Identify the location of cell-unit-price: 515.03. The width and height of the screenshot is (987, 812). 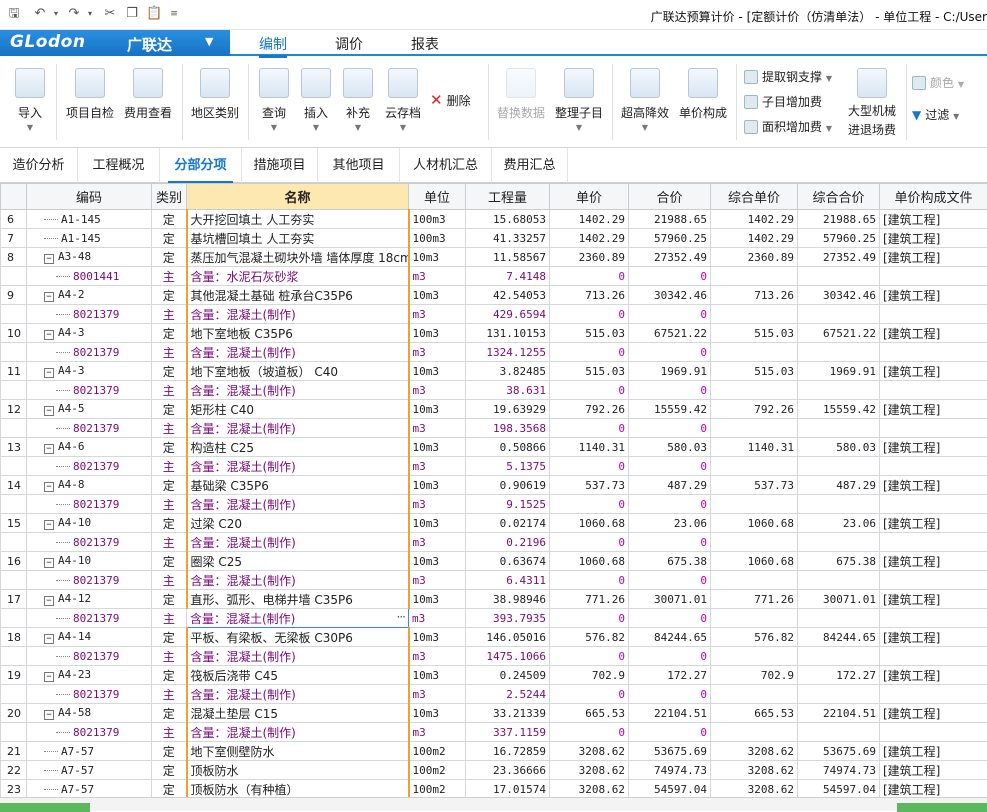
(589, 371).